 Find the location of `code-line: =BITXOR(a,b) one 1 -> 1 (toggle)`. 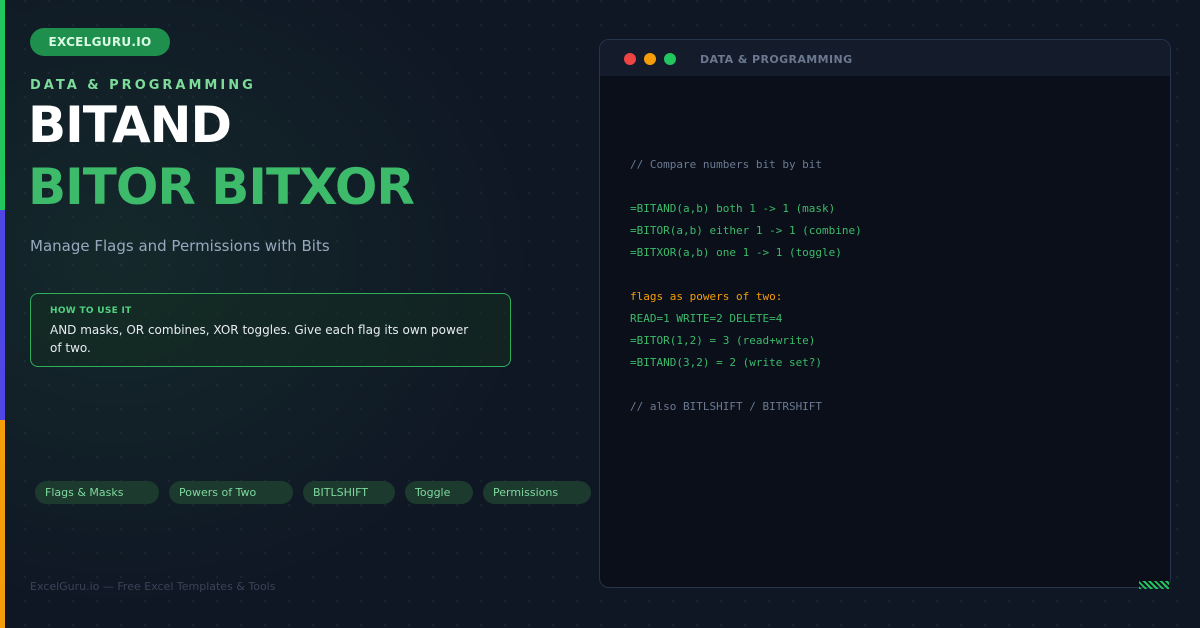

code-line: =BITXOR(a,b) one 1 -> 1 (toggle) is located at coordinates (736, 252).